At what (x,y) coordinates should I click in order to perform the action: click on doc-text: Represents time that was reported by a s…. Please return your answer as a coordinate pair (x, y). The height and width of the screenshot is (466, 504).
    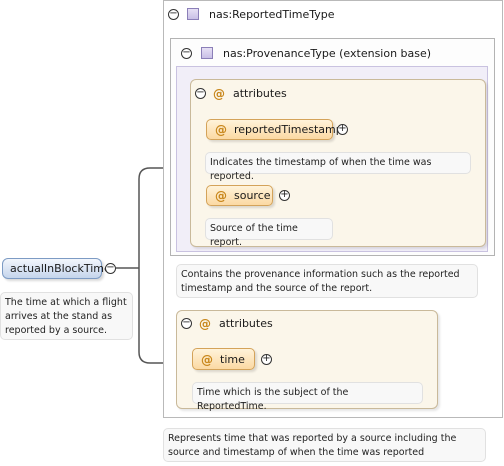
    Looking at the image, I should click on (312, 445).